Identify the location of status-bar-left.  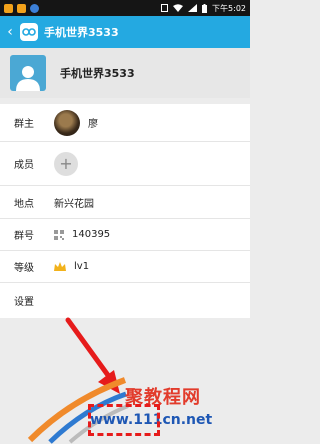
(19, 8).